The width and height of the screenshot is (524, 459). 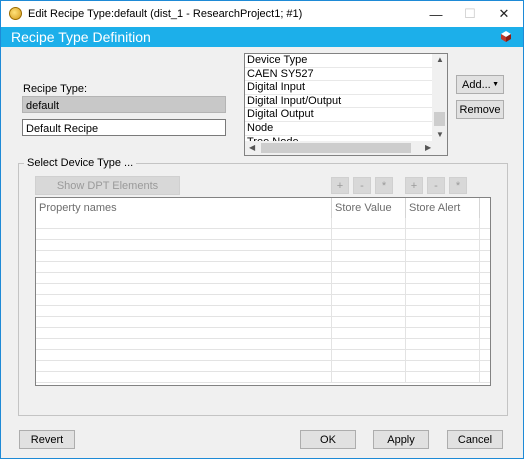 I want to click on remove-button: Remove, so click(x=480, y=109).